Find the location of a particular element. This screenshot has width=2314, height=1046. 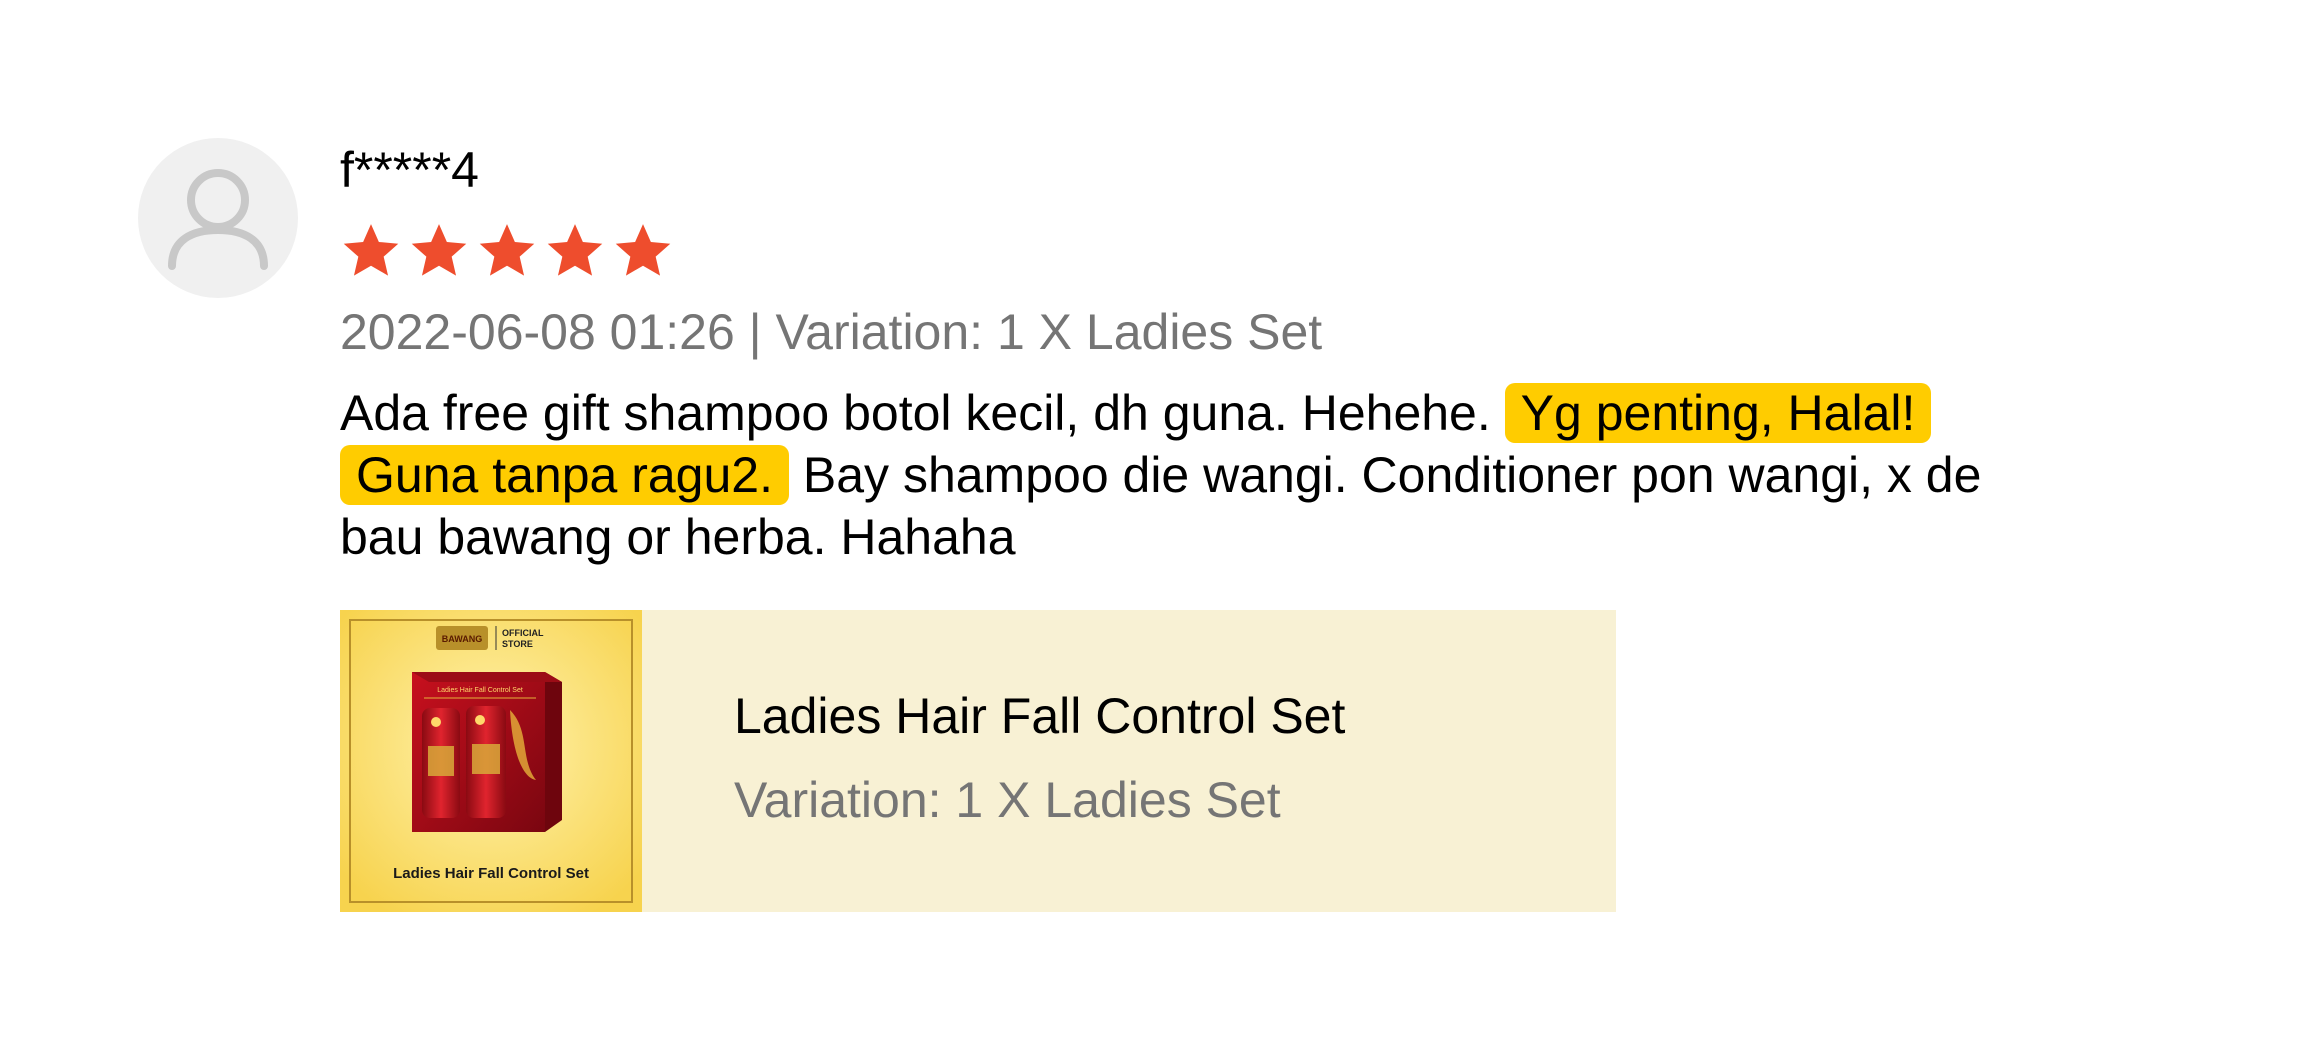

product-name: Ladies Hair Fall Control Set is located at coordinates (1039, 716).